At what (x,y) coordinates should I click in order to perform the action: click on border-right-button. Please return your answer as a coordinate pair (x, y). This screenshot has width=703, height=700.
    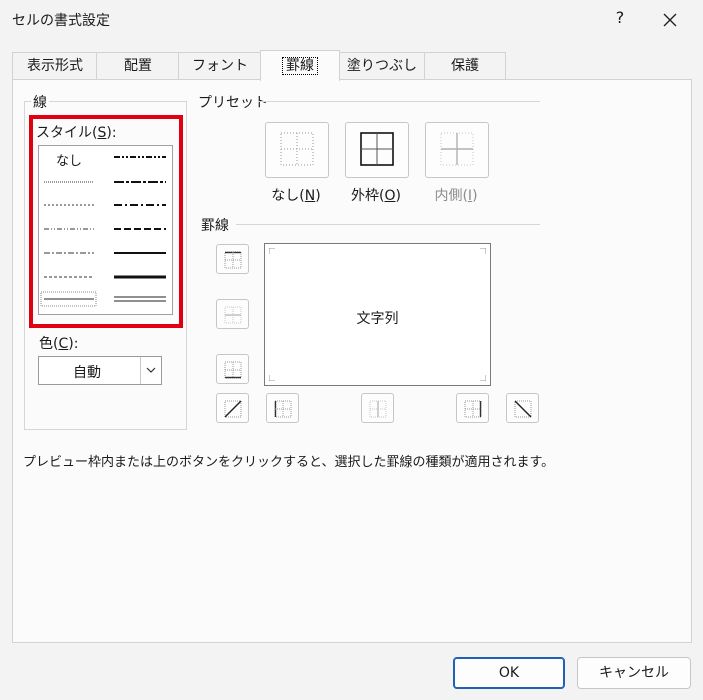
    Looking at the image, I should click on (472, 408).